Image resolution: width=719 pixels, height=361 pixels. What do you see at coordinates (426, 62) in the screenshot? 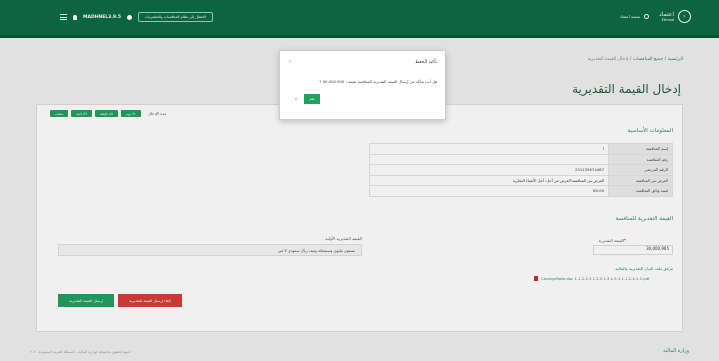
I see `dialog-title: تأكيد الحفظ` at bounding box center [426, 62].